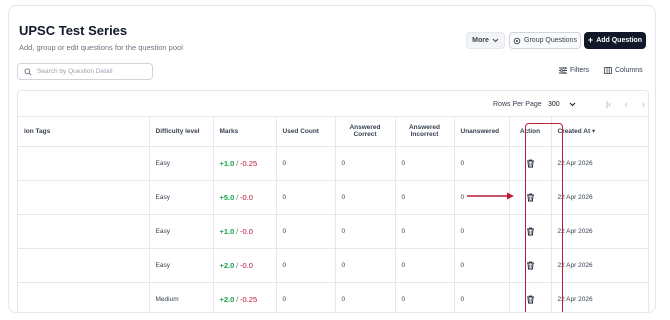  What do you see at coordinates (554, 104) in the screenshot?
I see `rows-per-page-value: 300` at bounding box center [554, 104].